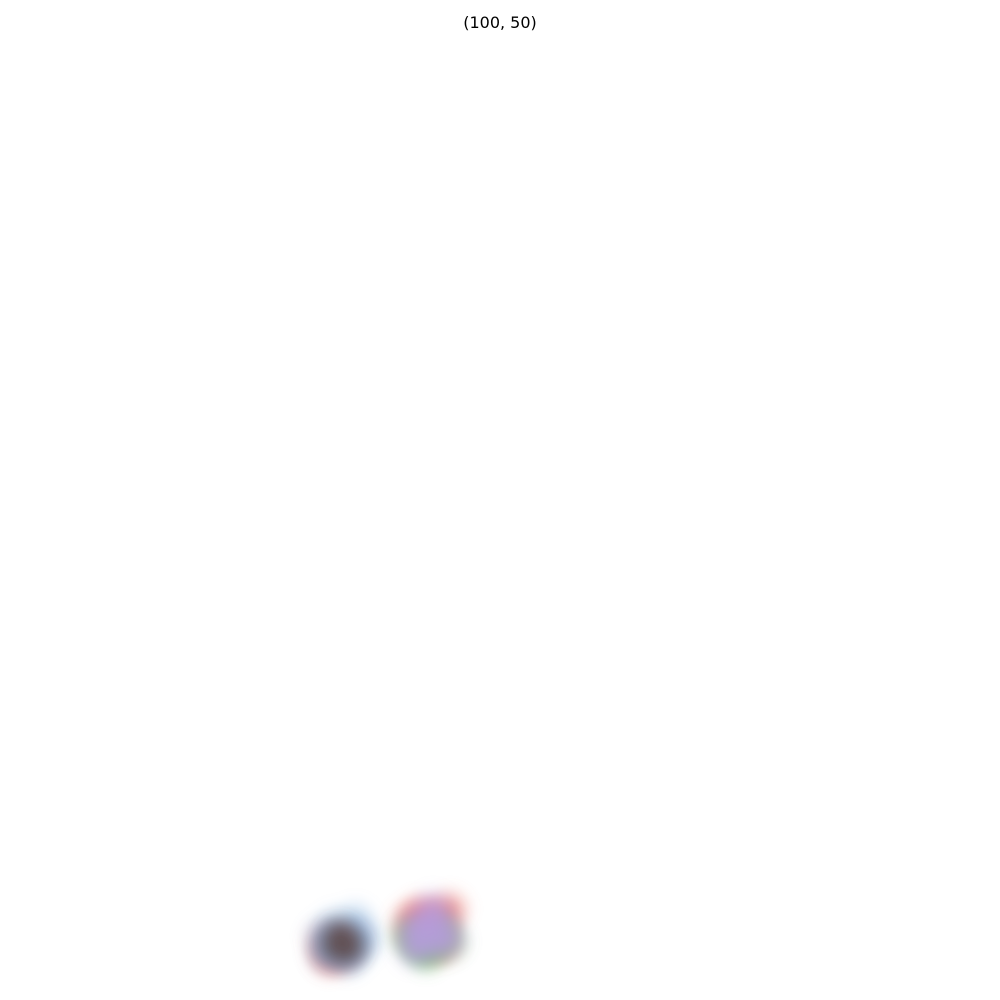 This screenshot has height=1000, width=1000. I want to click on density-layer, so click(386, 933).